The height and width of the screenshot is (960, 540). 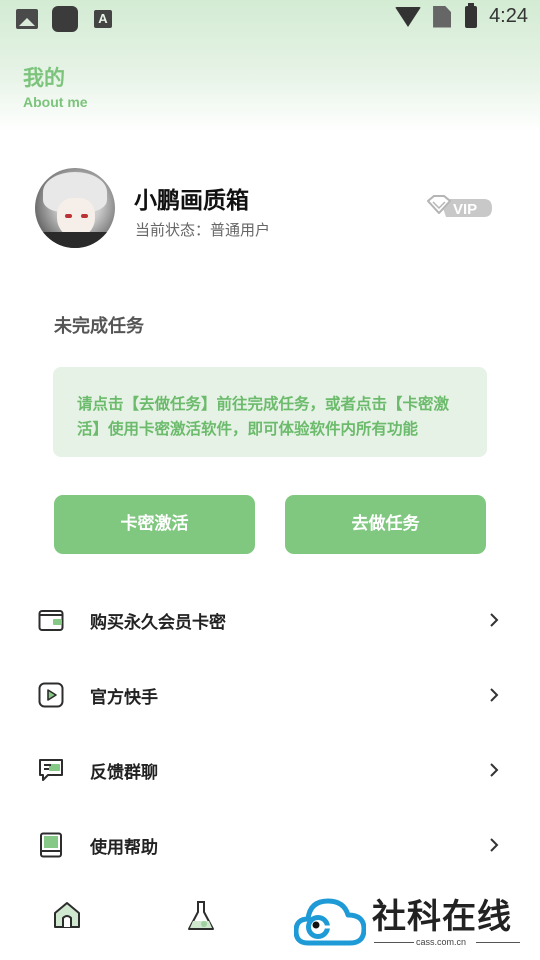 What do you see at coordinates (408, 16) in the screenshot?
I see `wifi-icon` at bounding box center [408, 16].